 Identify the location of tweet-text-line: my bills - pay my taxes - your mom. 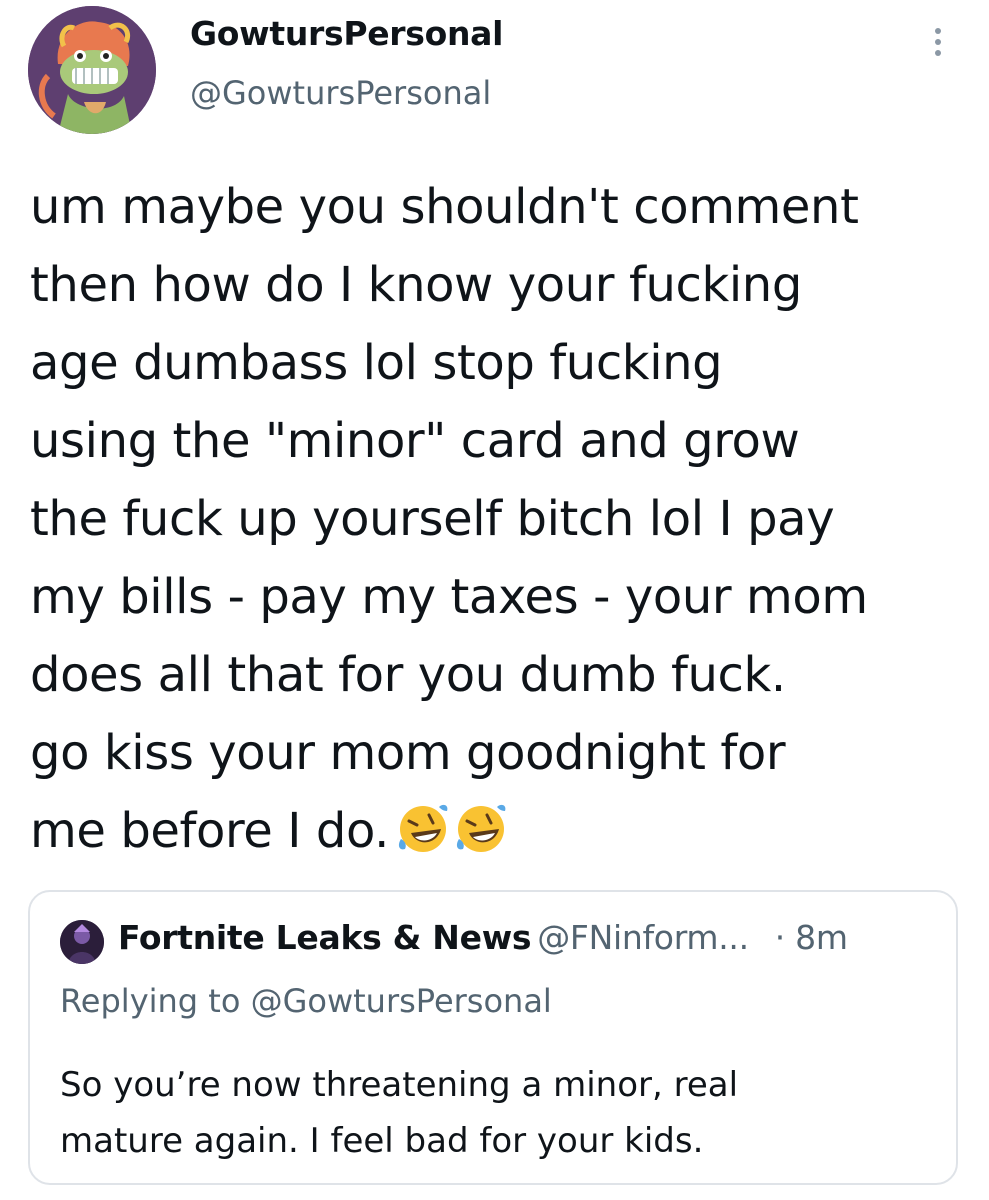
(449, 597).